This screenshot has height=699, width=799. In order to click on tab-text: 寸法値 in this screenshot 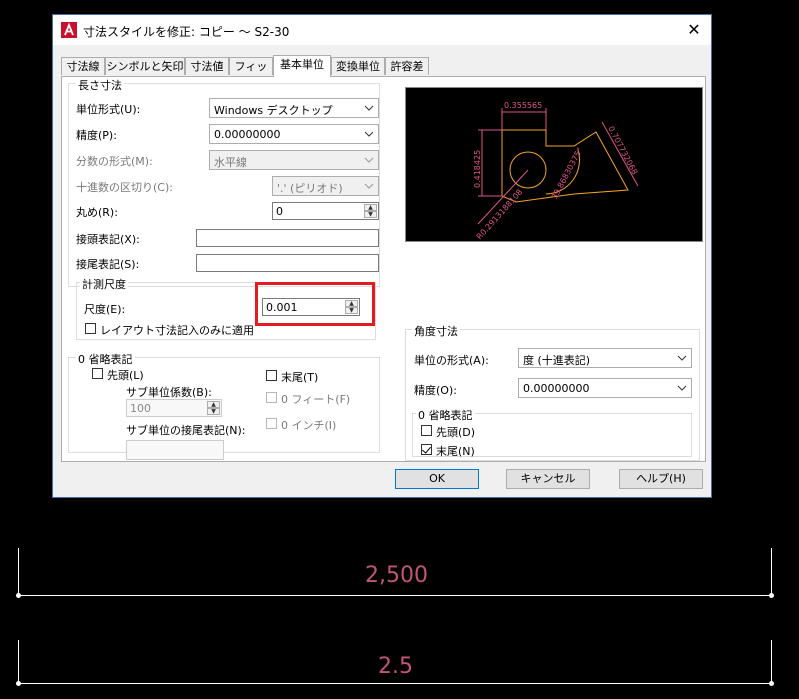, I will do `click(207, 66)`.